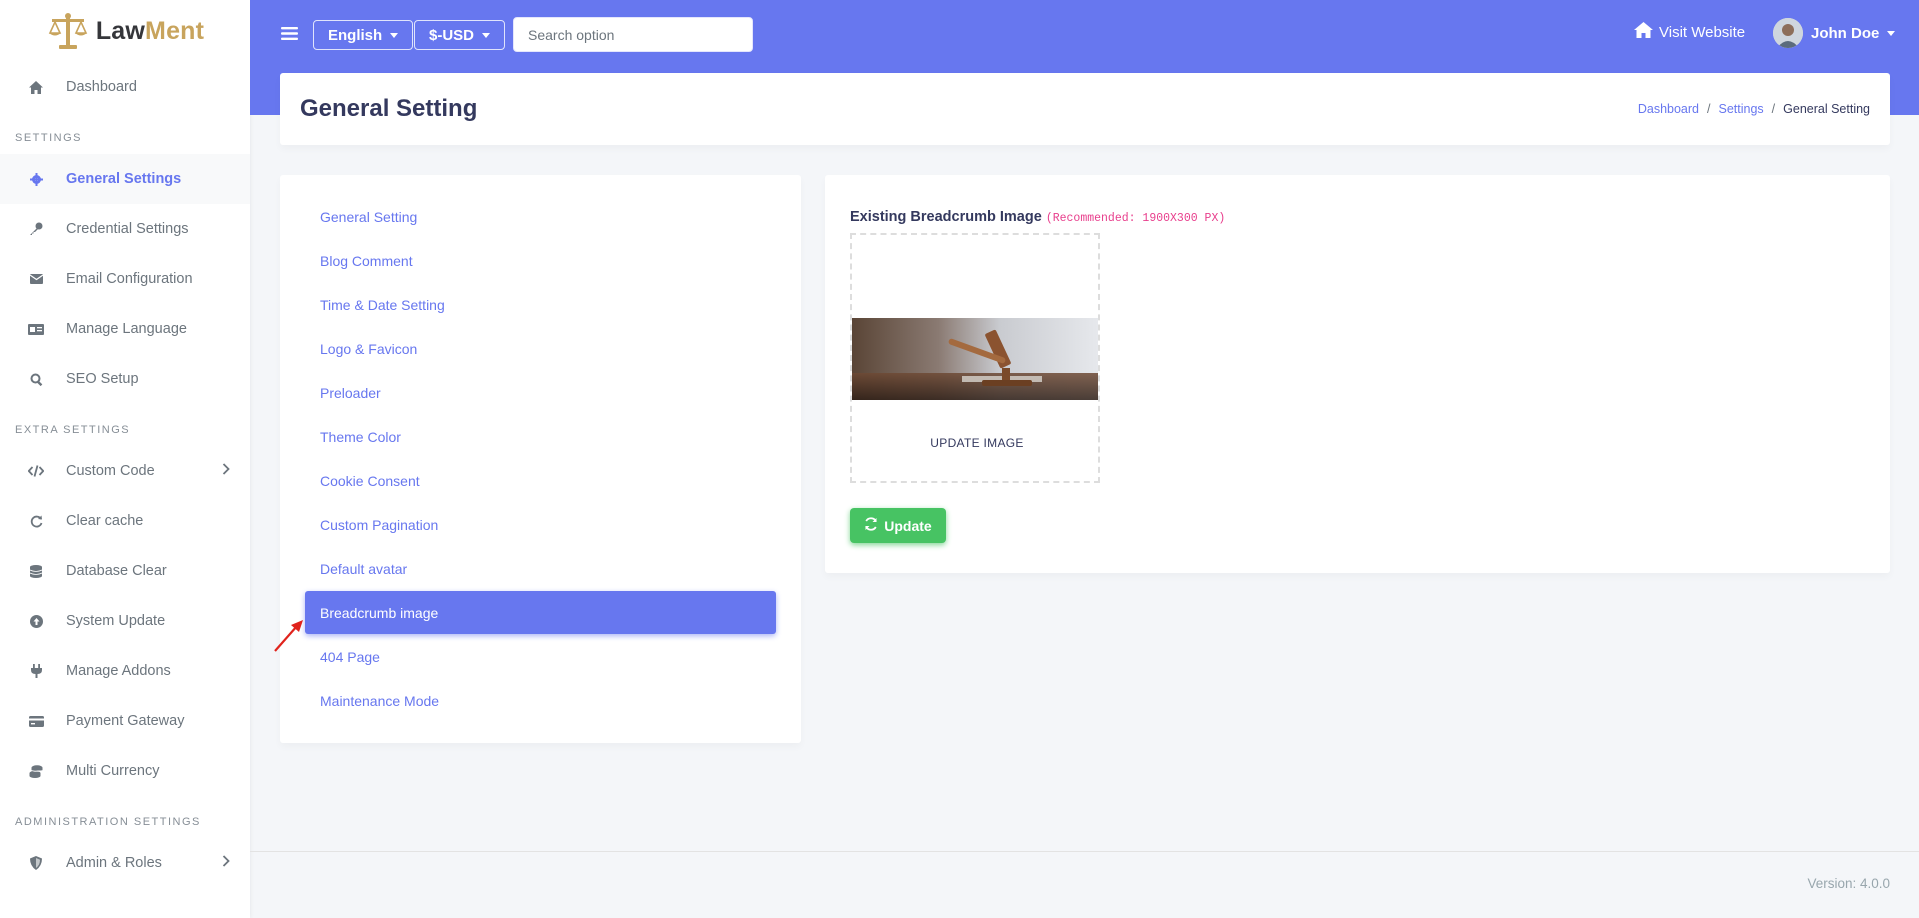 This screenshot has width=1919, height=918. What do you see at coordinates (49, 138) in the screenshot?
I see `menu-header-settings: SETTINGS` at bounding box center [49, 138].